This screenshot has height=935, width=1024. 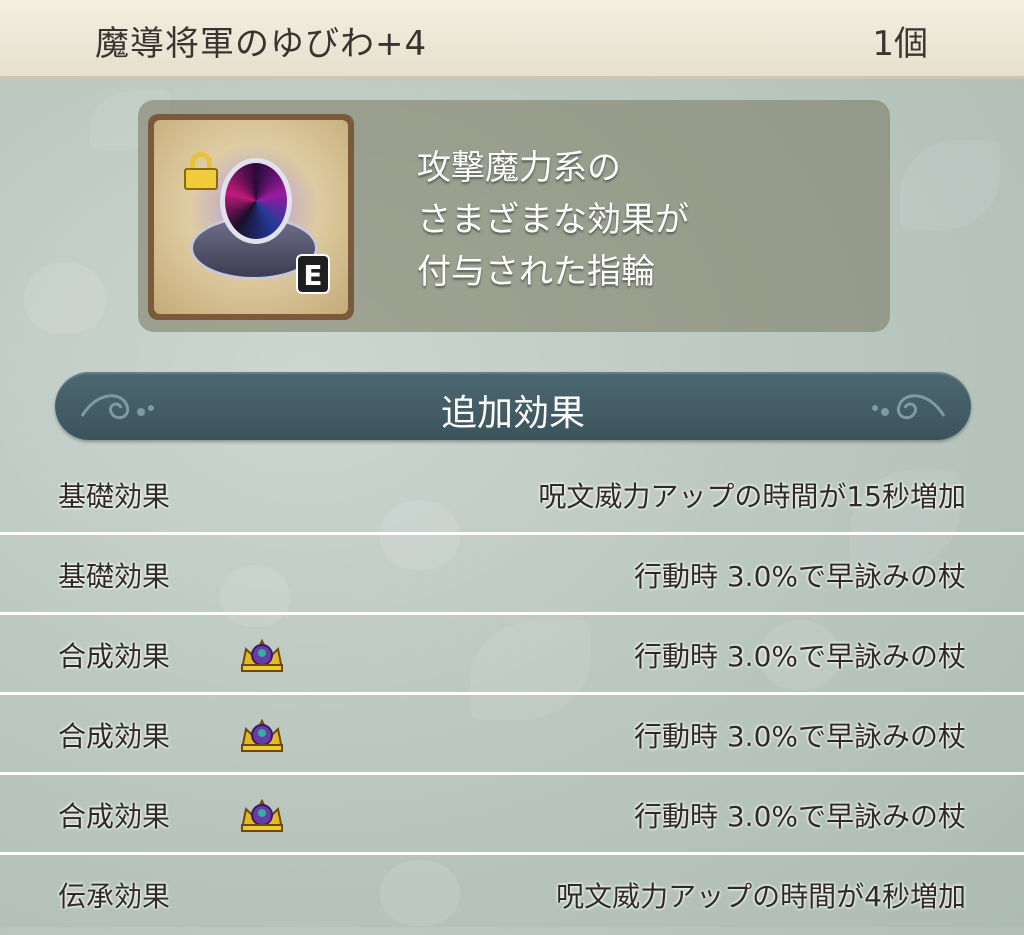 I want to click on additional-effects-banner: 追加効果, so click(x=513, y=406).